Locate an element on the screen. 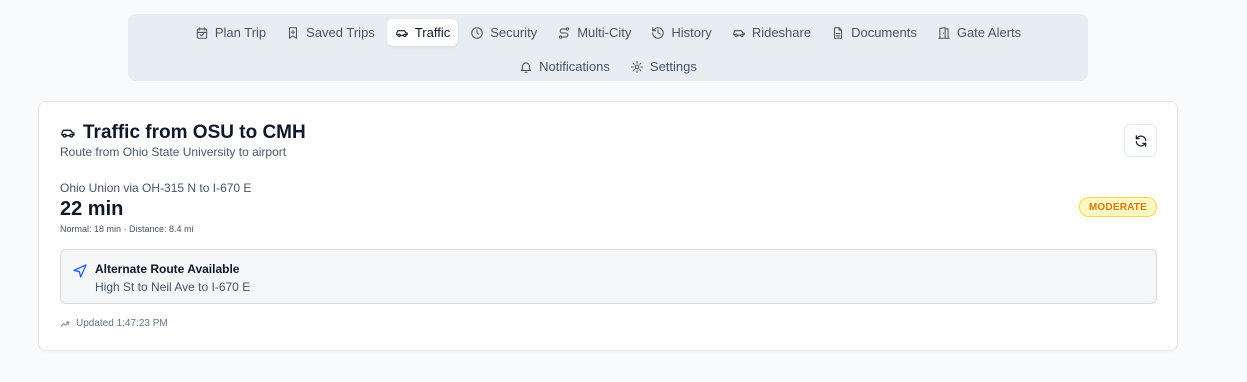 The width and height of the screenshot is (1247, 382). tab-multi-city: Multi-City is located at coordinates (594, 32).